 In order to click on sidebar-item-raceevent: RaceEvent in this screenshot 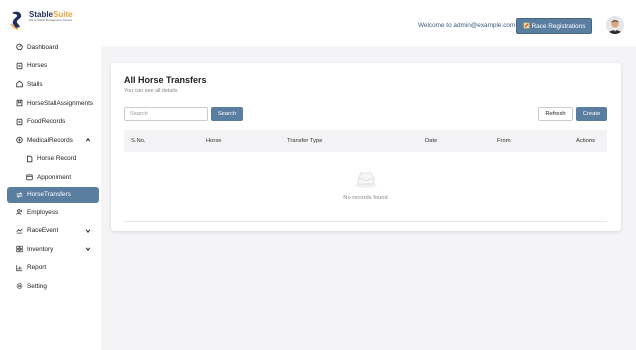, I will do `click(50, 230)`.